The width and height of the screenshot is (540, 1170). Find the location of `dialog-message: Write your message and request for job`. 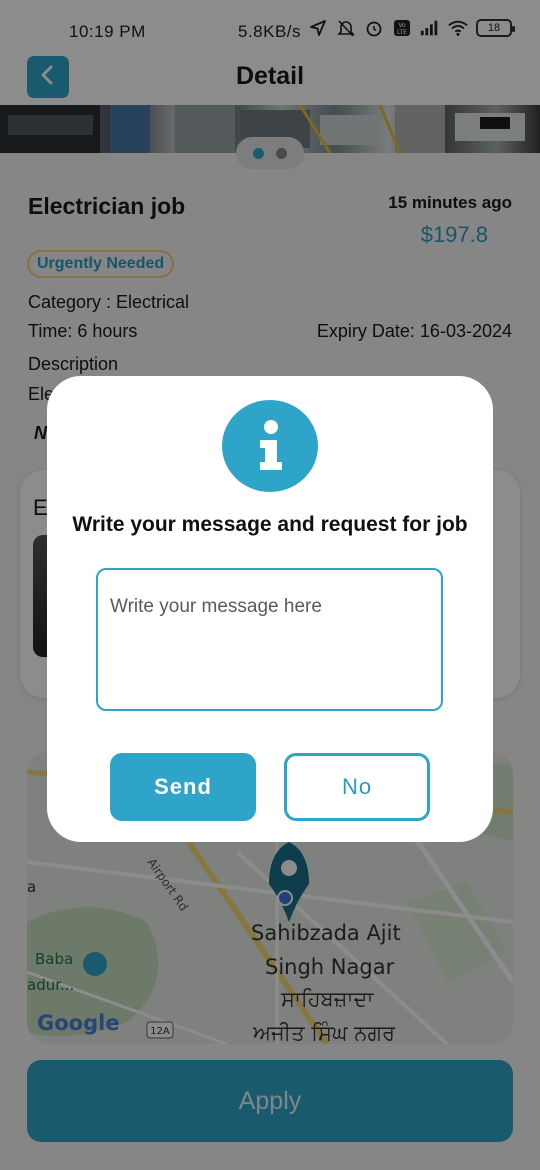

dialog-message: Write your message and request for job is located at coordinates (270, 524).